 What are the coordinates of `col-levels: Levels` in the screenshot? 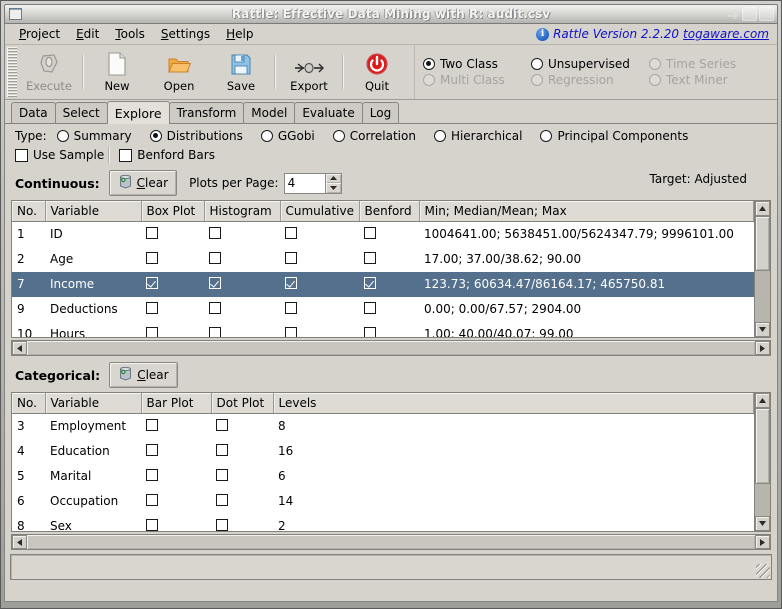 It's located at (513, 403).